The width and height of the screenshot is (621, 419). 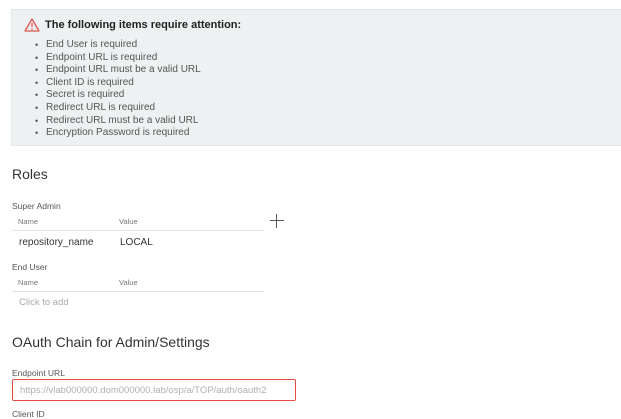 What do you see at coordinates (118, 58) in the screenshot?
I see `alert-item: Endpoint URL is required` at bounding box center [118, 58].